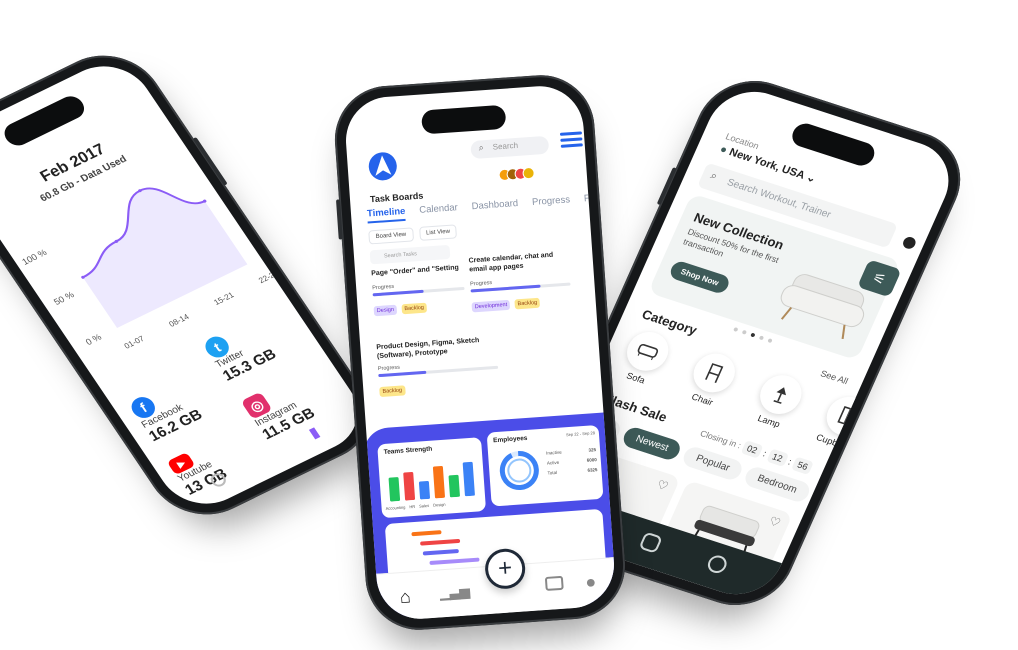 The width and height of the screenshot is (1018, 650). What do you see at coordinates (650, 542) in the screenshot?
I see `chat-nav-icon` at bounding box center [650, 542].